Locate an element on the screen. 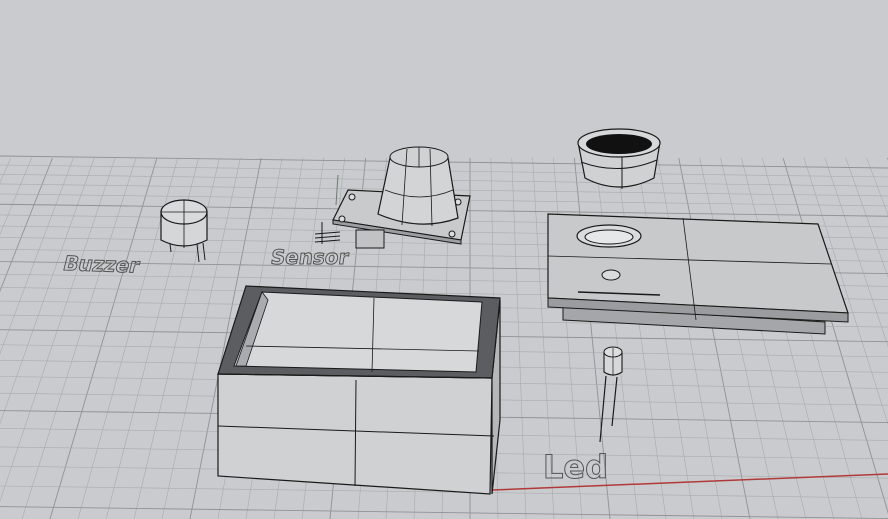  buzzer-part is located at coordinates (184, 231).